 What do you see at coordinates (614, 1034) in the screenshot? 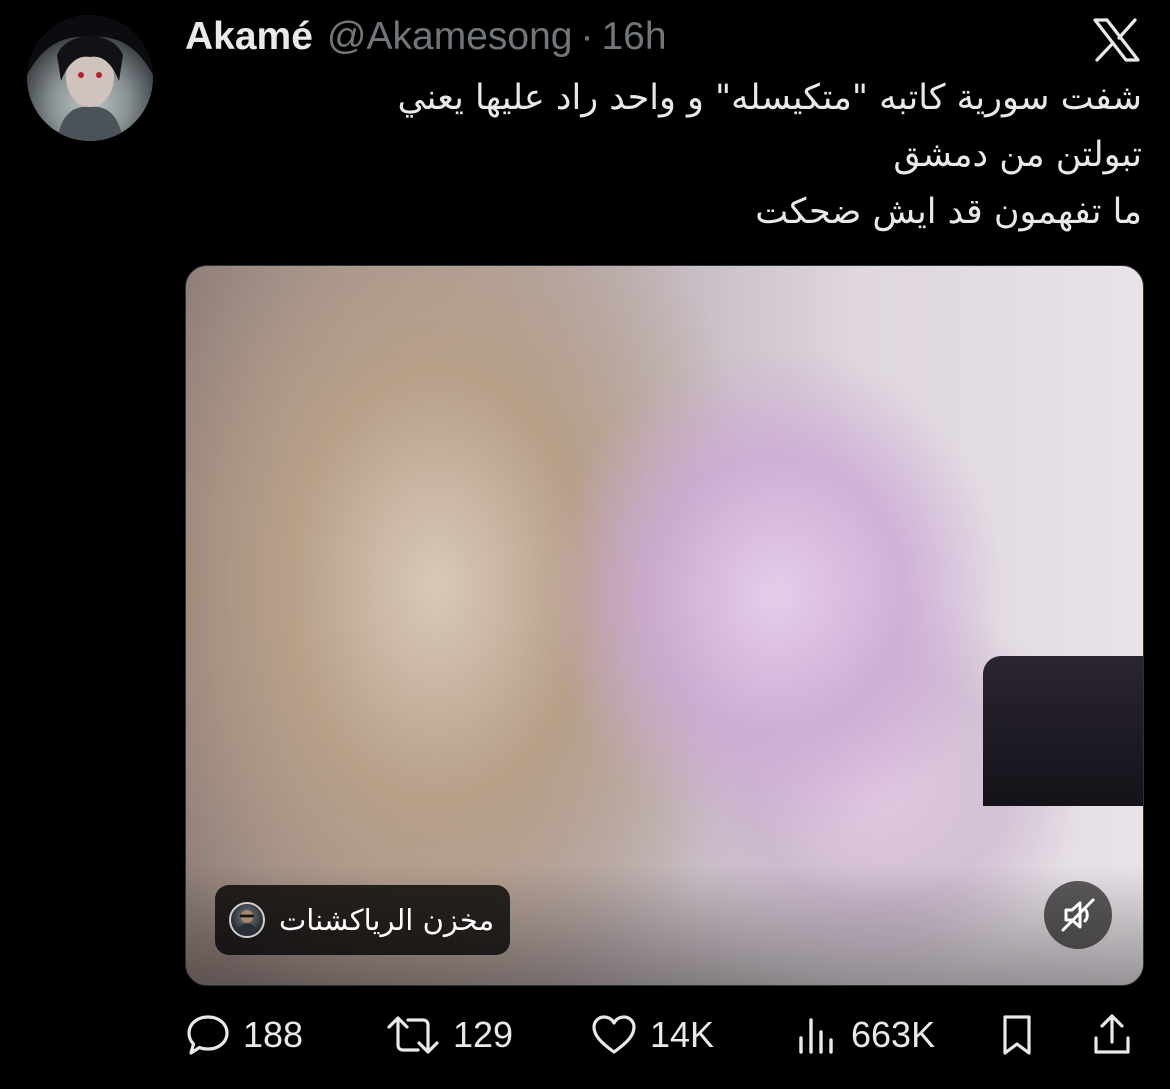
I see `like-icon` at bounding box center [614, 1034].